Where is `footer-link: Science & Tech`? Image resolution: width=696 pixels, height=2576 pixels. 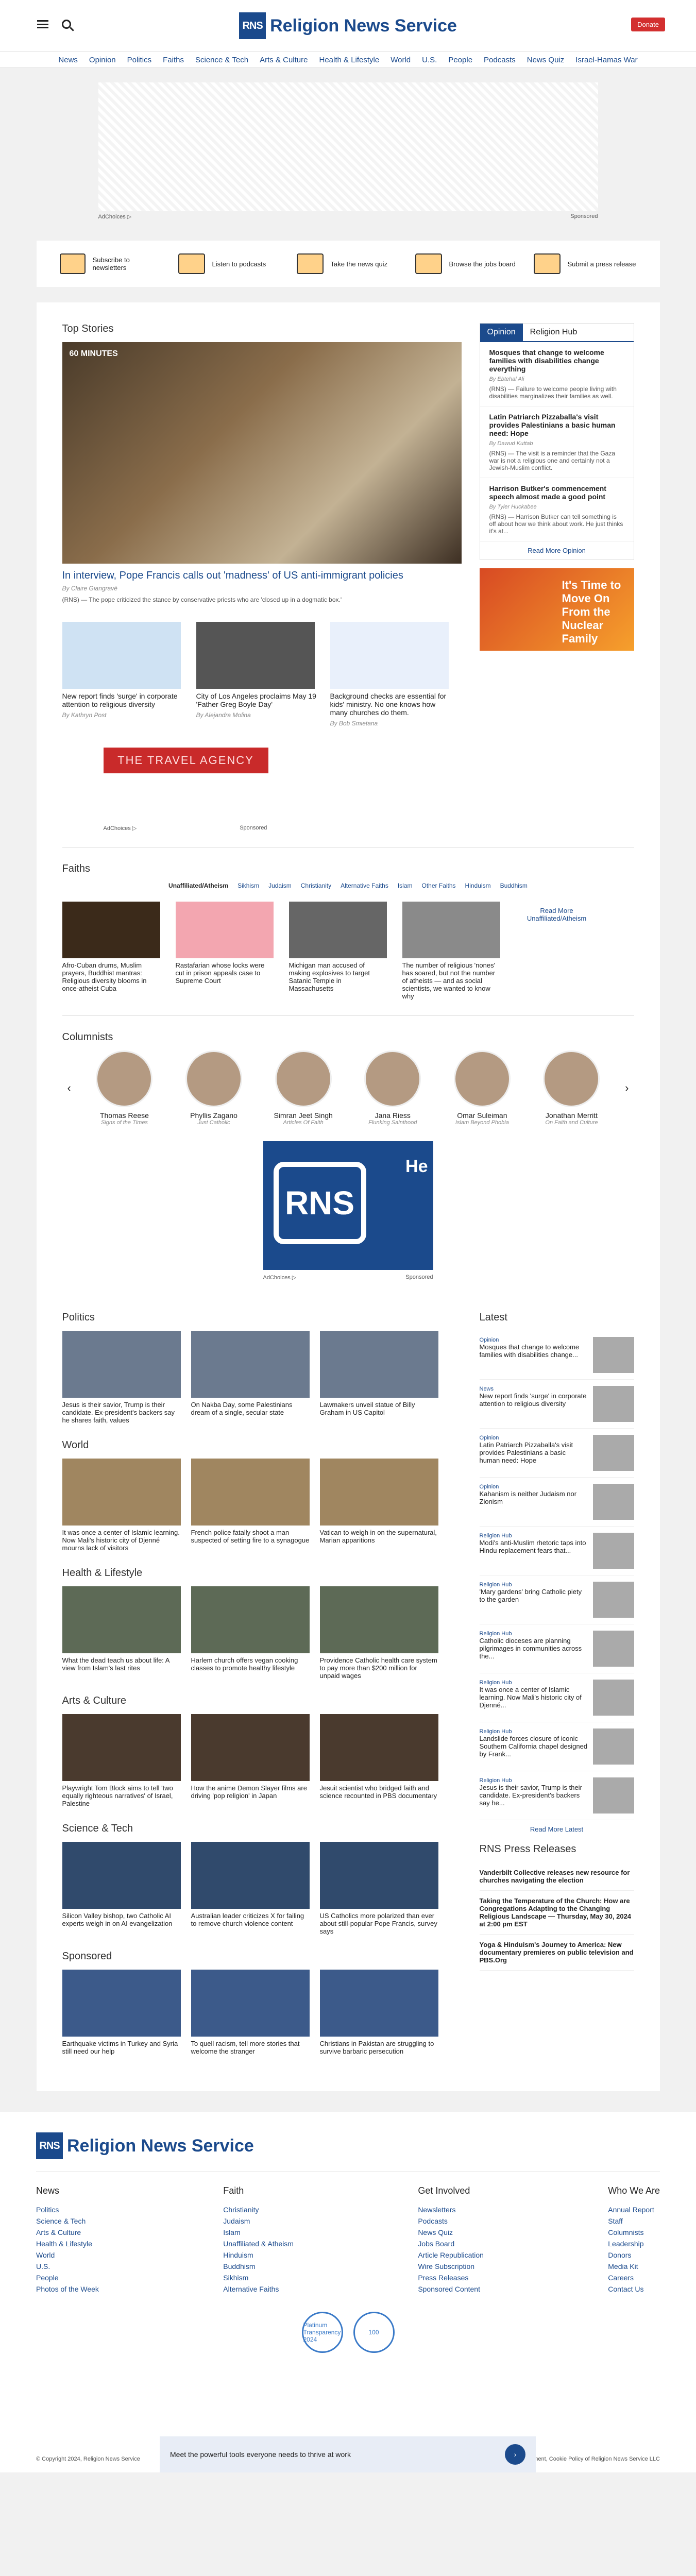 footer-link: Science & Tech is located at coordinates (67, 2221).